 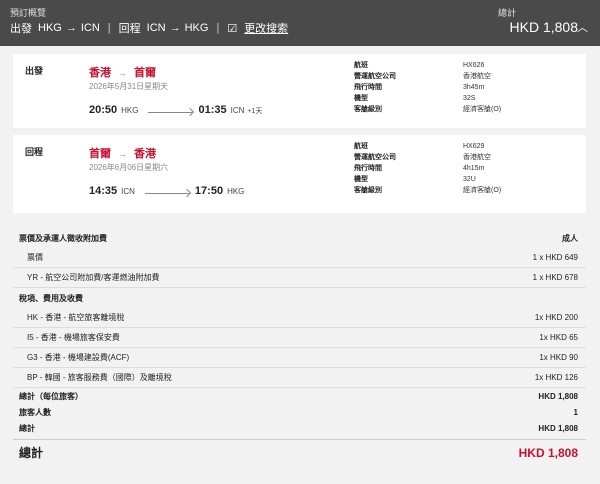 I want to click on subtotal-value: HKD 1,808, so click(x=558, y=428).